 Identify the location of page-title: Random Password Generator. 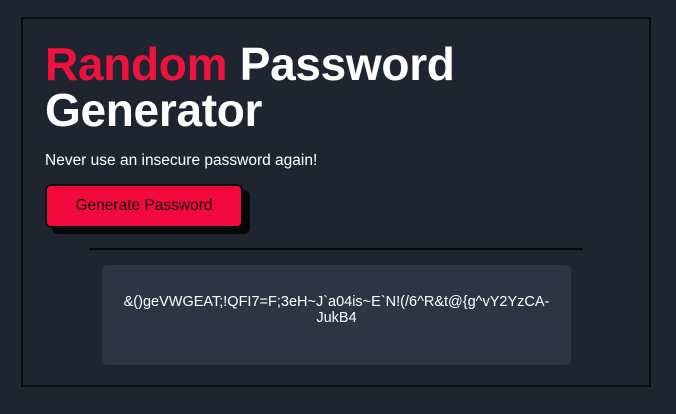
(250, 87).